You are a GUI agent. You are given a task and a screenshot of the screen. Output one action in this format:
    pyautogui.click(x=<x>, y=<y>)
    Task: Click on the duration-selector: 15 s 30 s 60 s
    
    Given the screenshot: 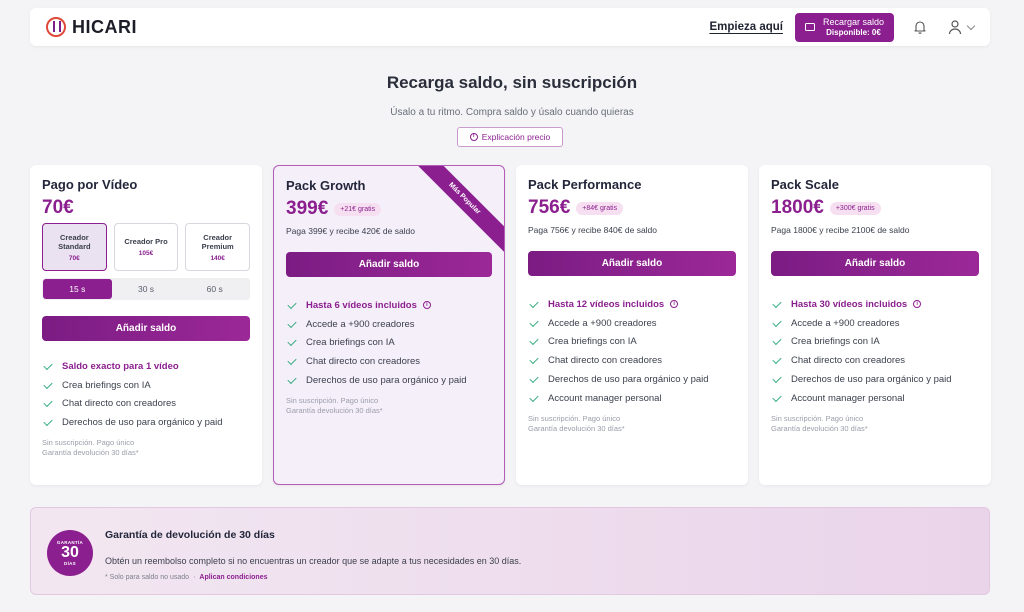 What is the action you would take?
    pyautogui.click(x=146, y=289)
    